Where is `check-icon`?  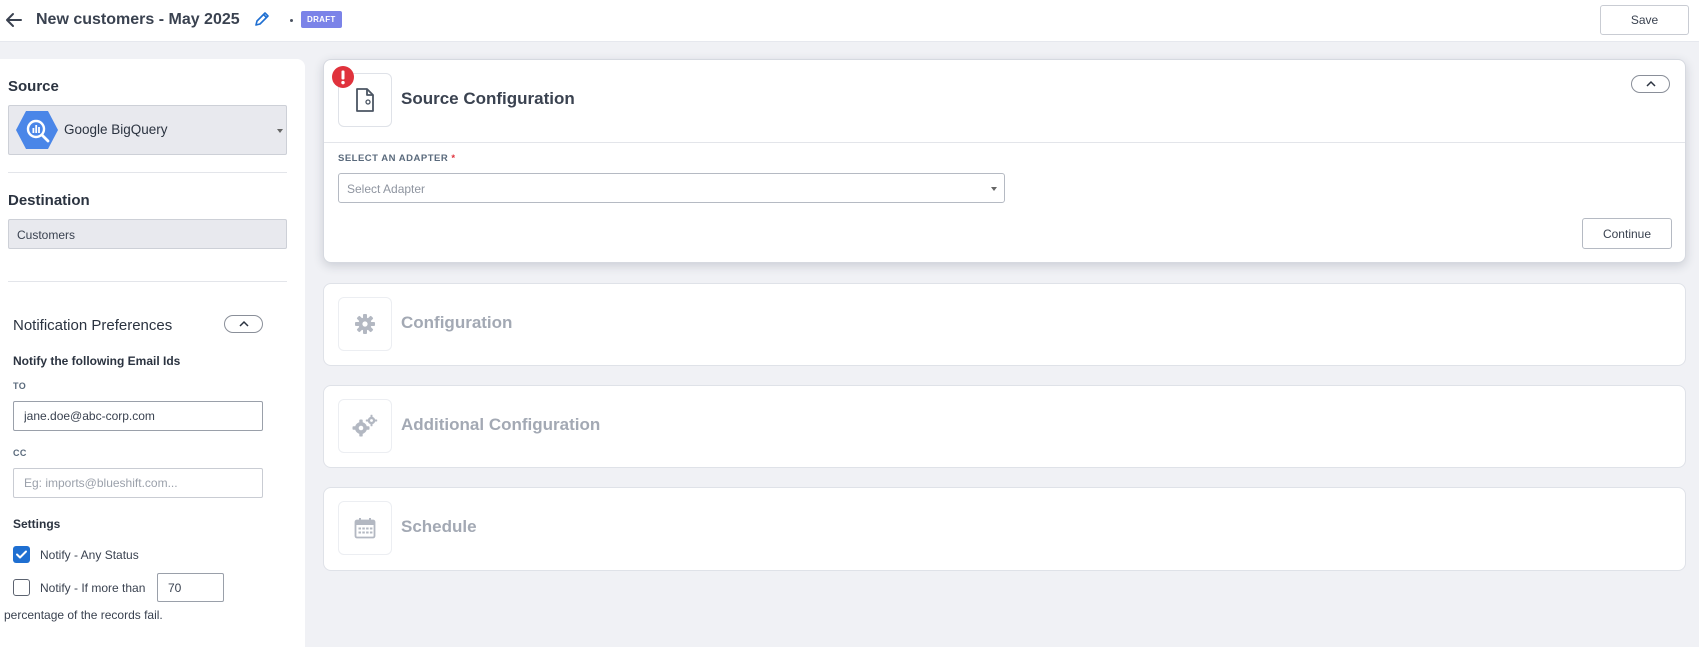
check-icon is located at coordinates (21, 554).